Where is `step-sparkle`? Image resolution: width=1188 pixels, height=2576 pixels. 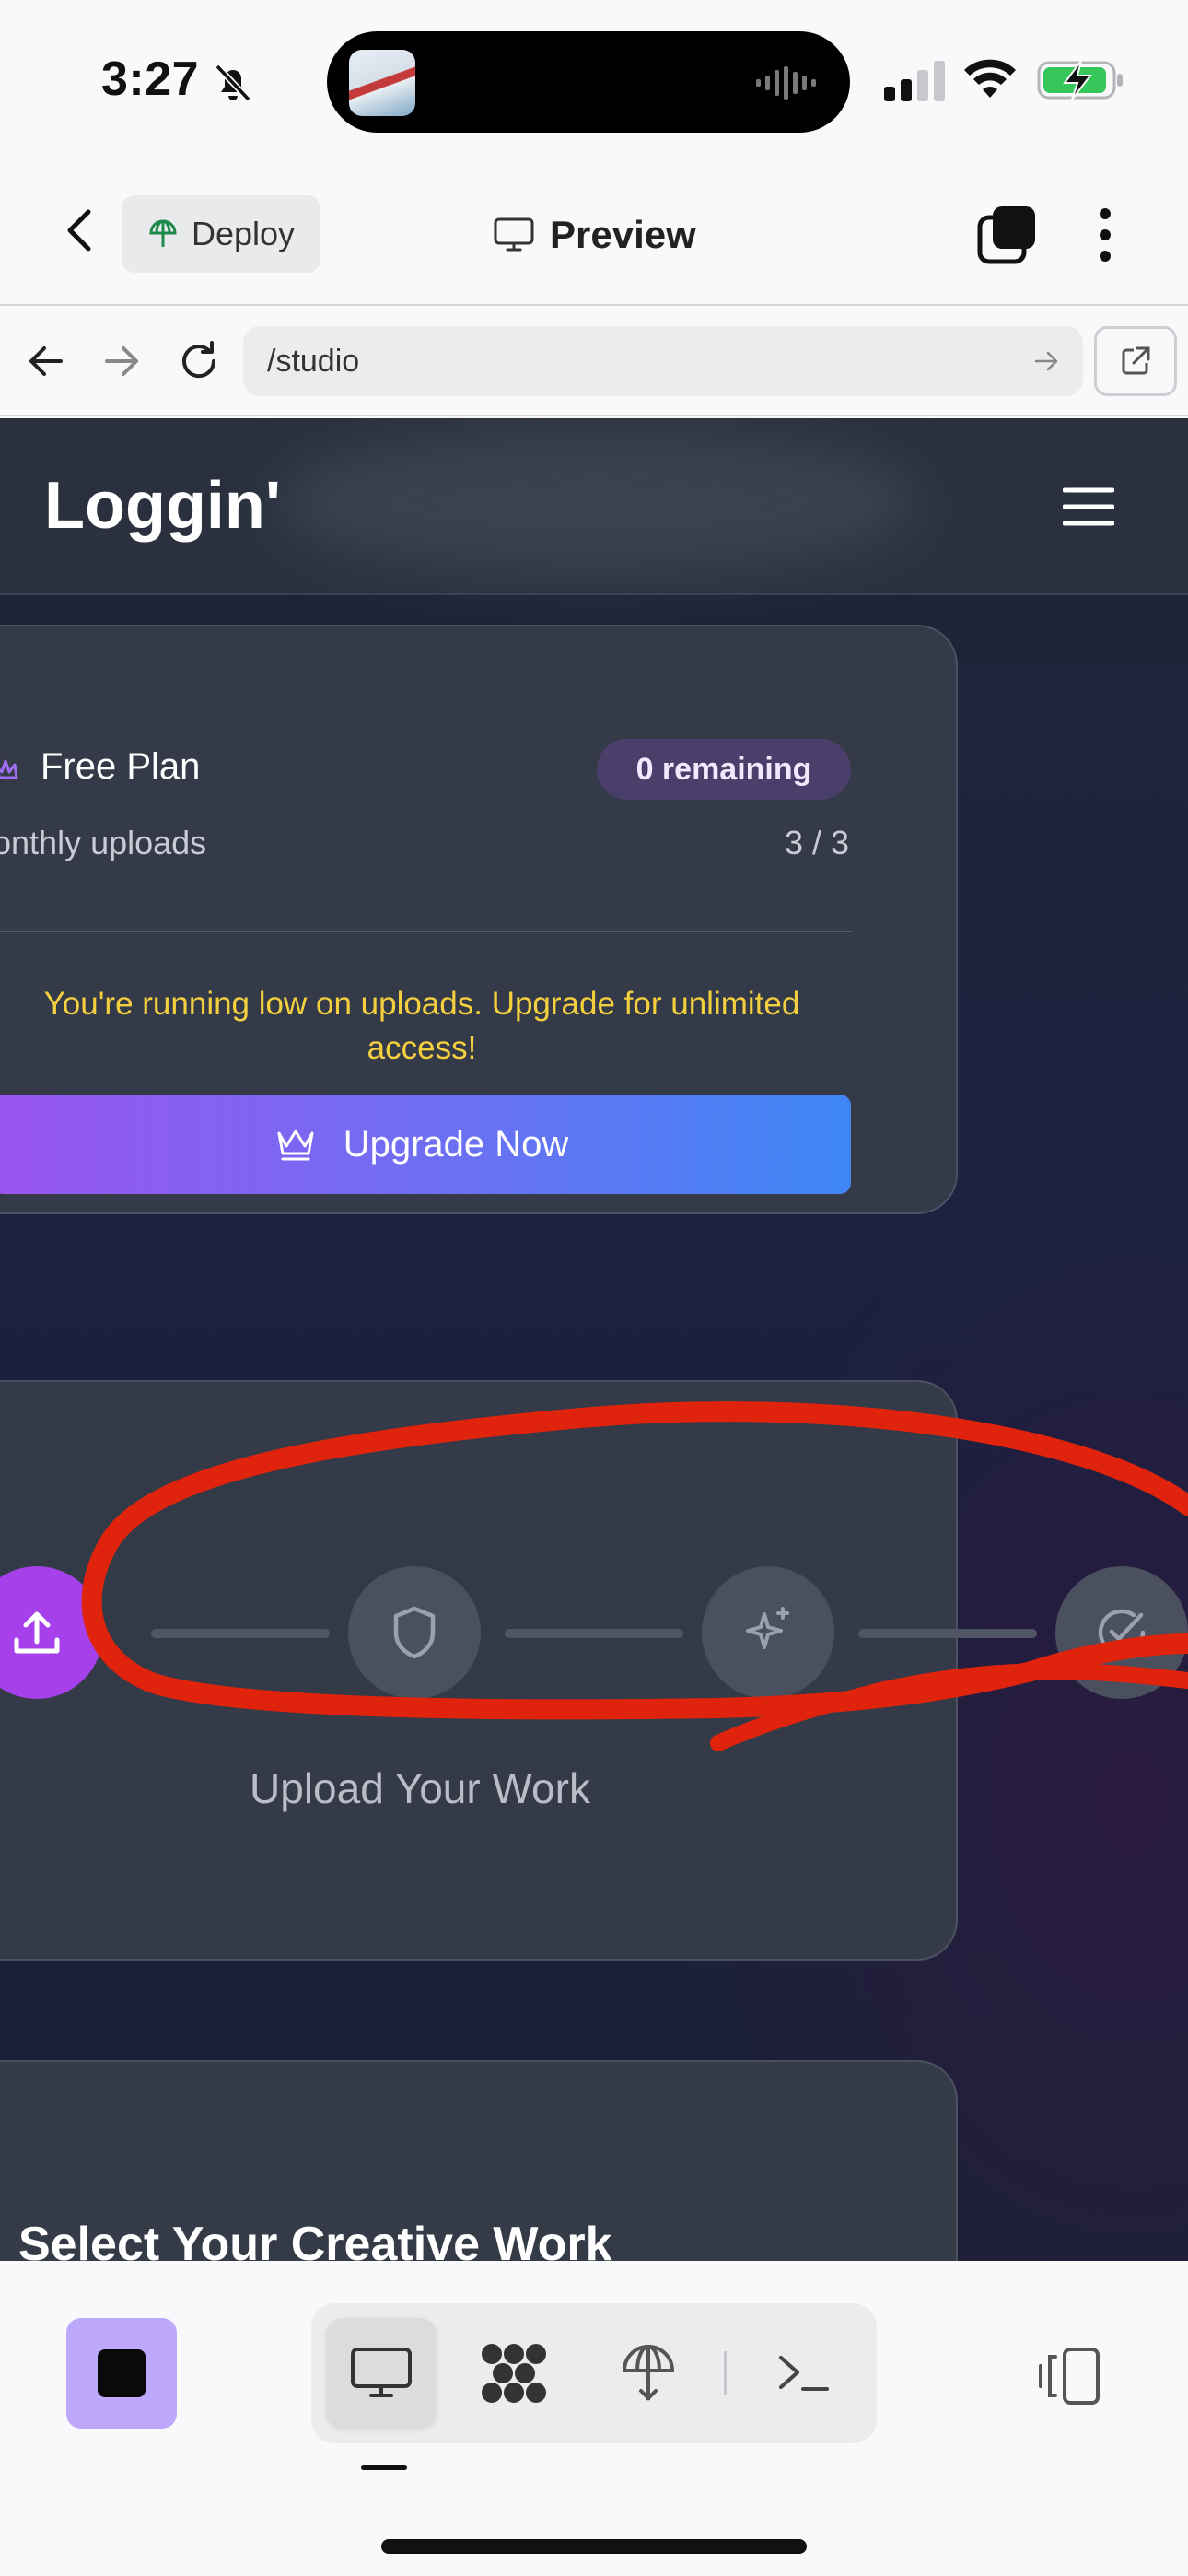 step-sparkle is located at coordinates (768, 1632).